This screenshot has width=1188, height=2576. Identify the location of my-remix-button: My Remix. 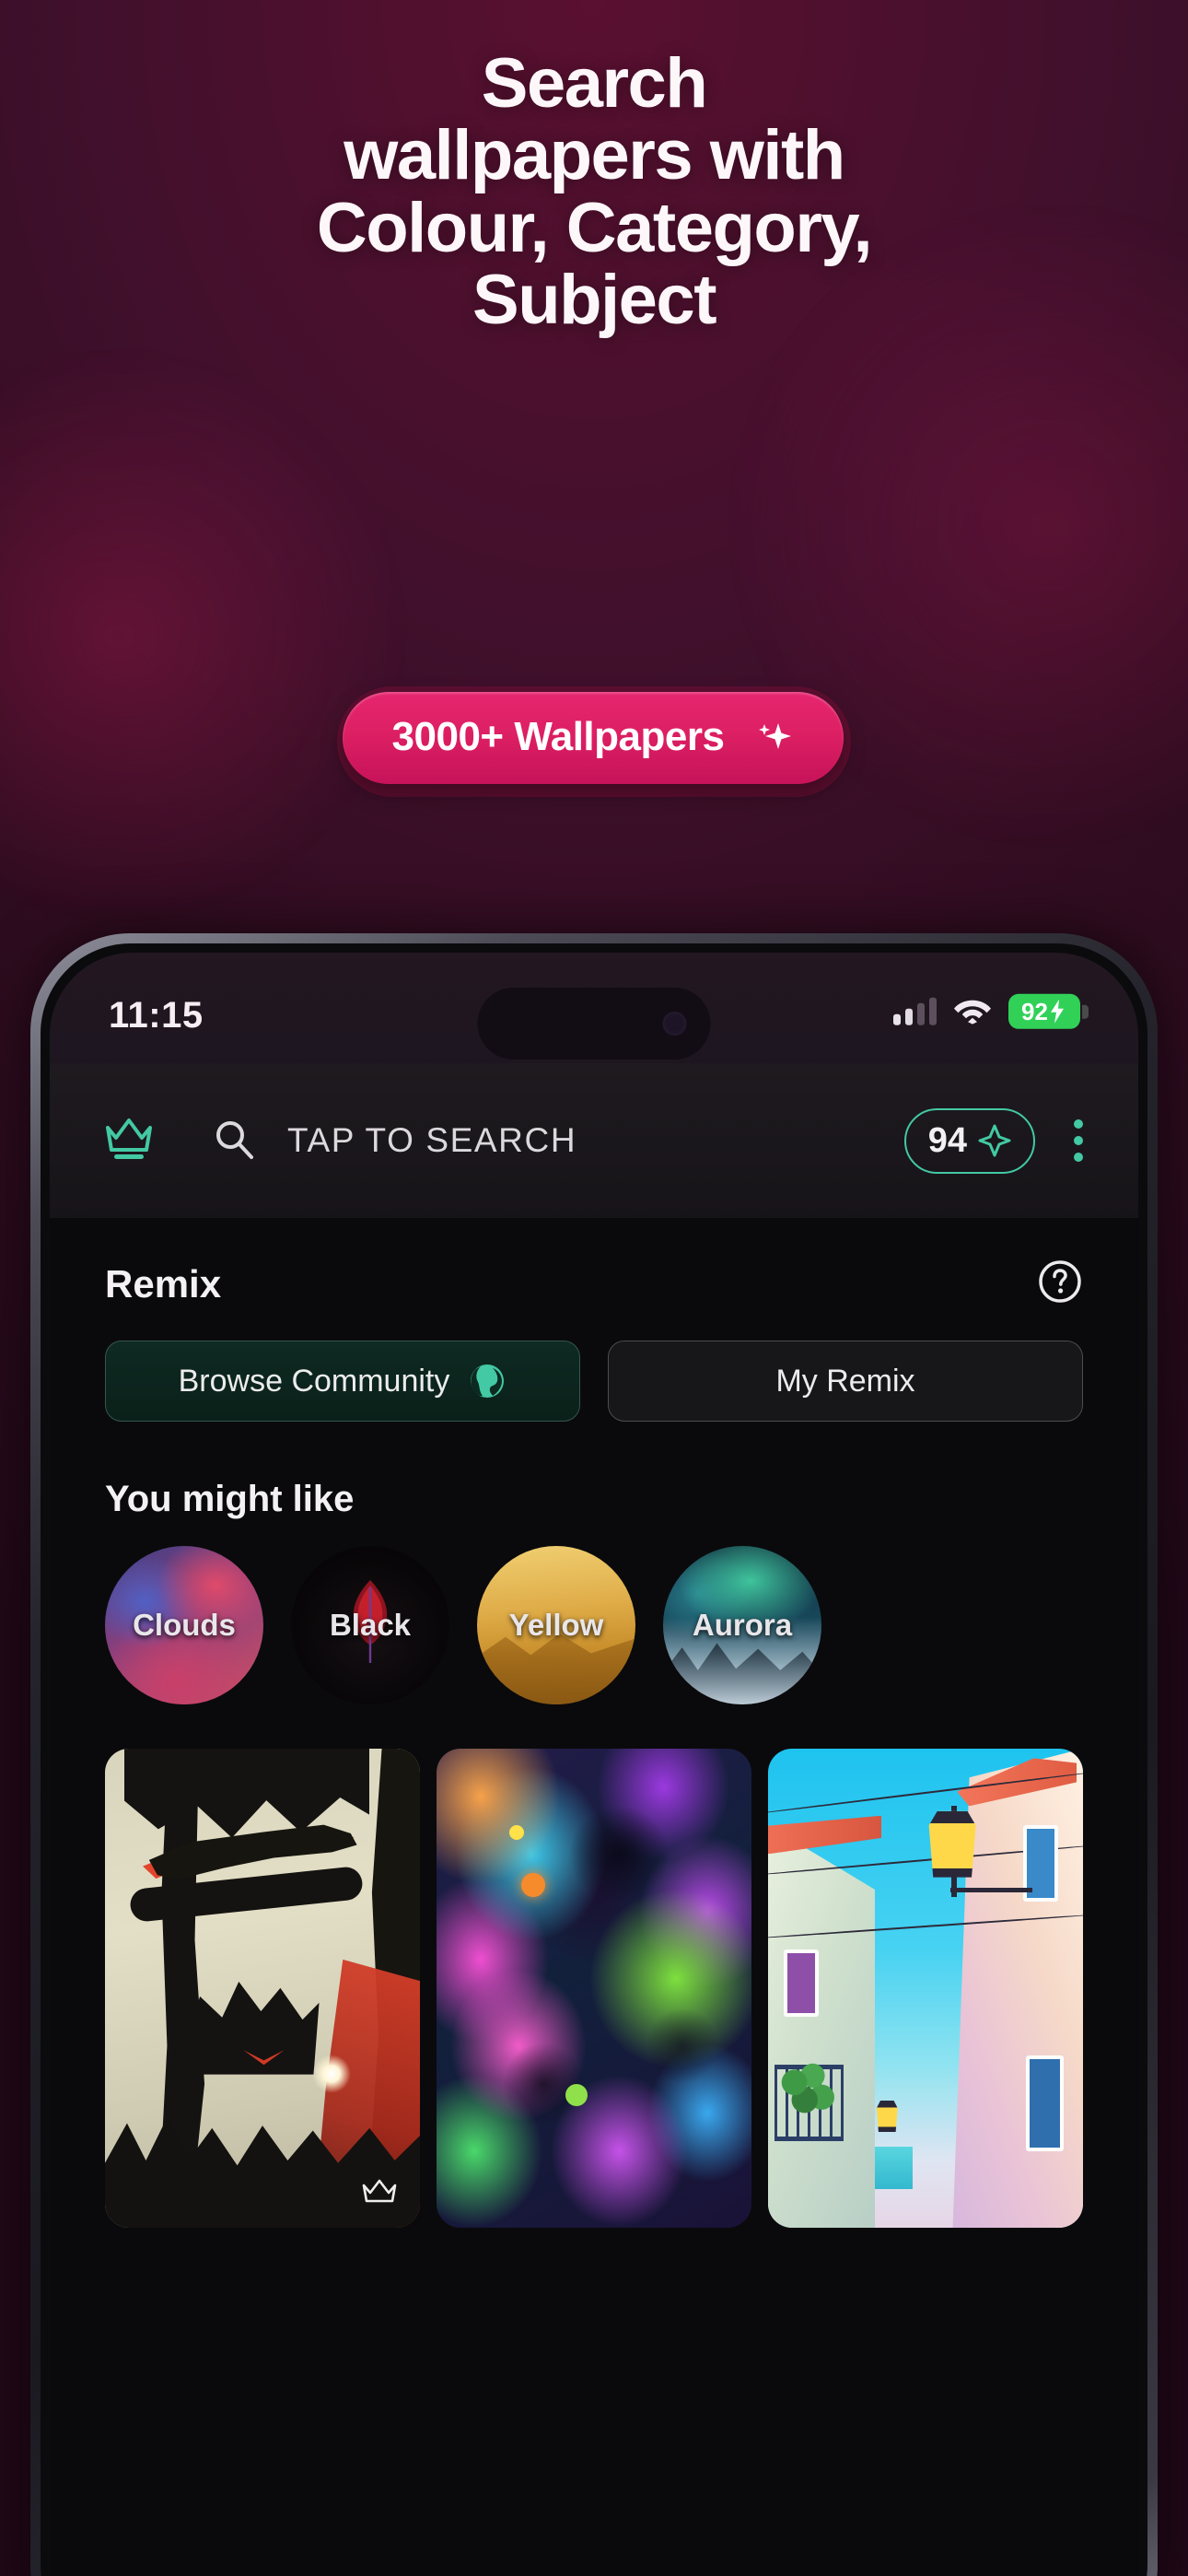
(845, 1381).